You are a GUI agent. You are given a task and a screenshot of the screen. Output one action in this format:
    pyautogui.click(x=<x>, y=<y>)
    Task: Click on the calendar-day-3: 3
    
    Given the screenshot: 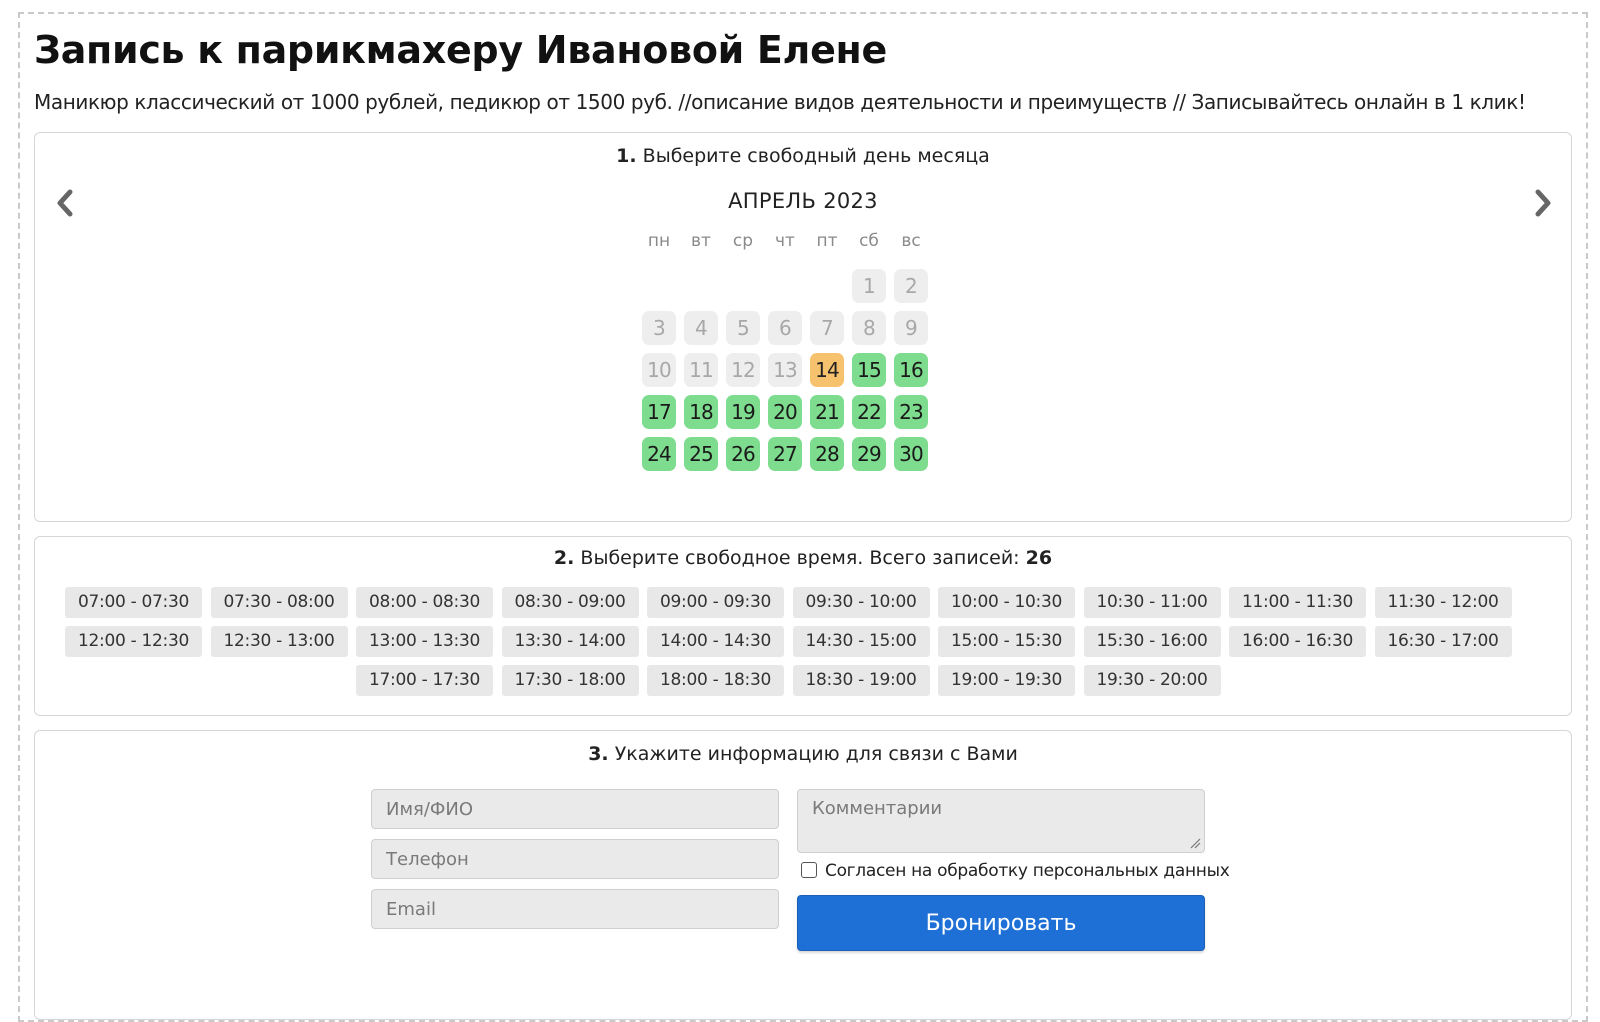 What is the action you would take?
    pyautogui.click(x=659, y=328)
    